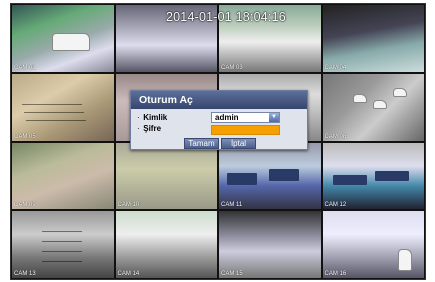 This screenshot has width=435, height=282. What do you see at coordinates (232, 205) in the screenshot?
I see `camera-label: CAM 11` at bounding box center [232, 205].